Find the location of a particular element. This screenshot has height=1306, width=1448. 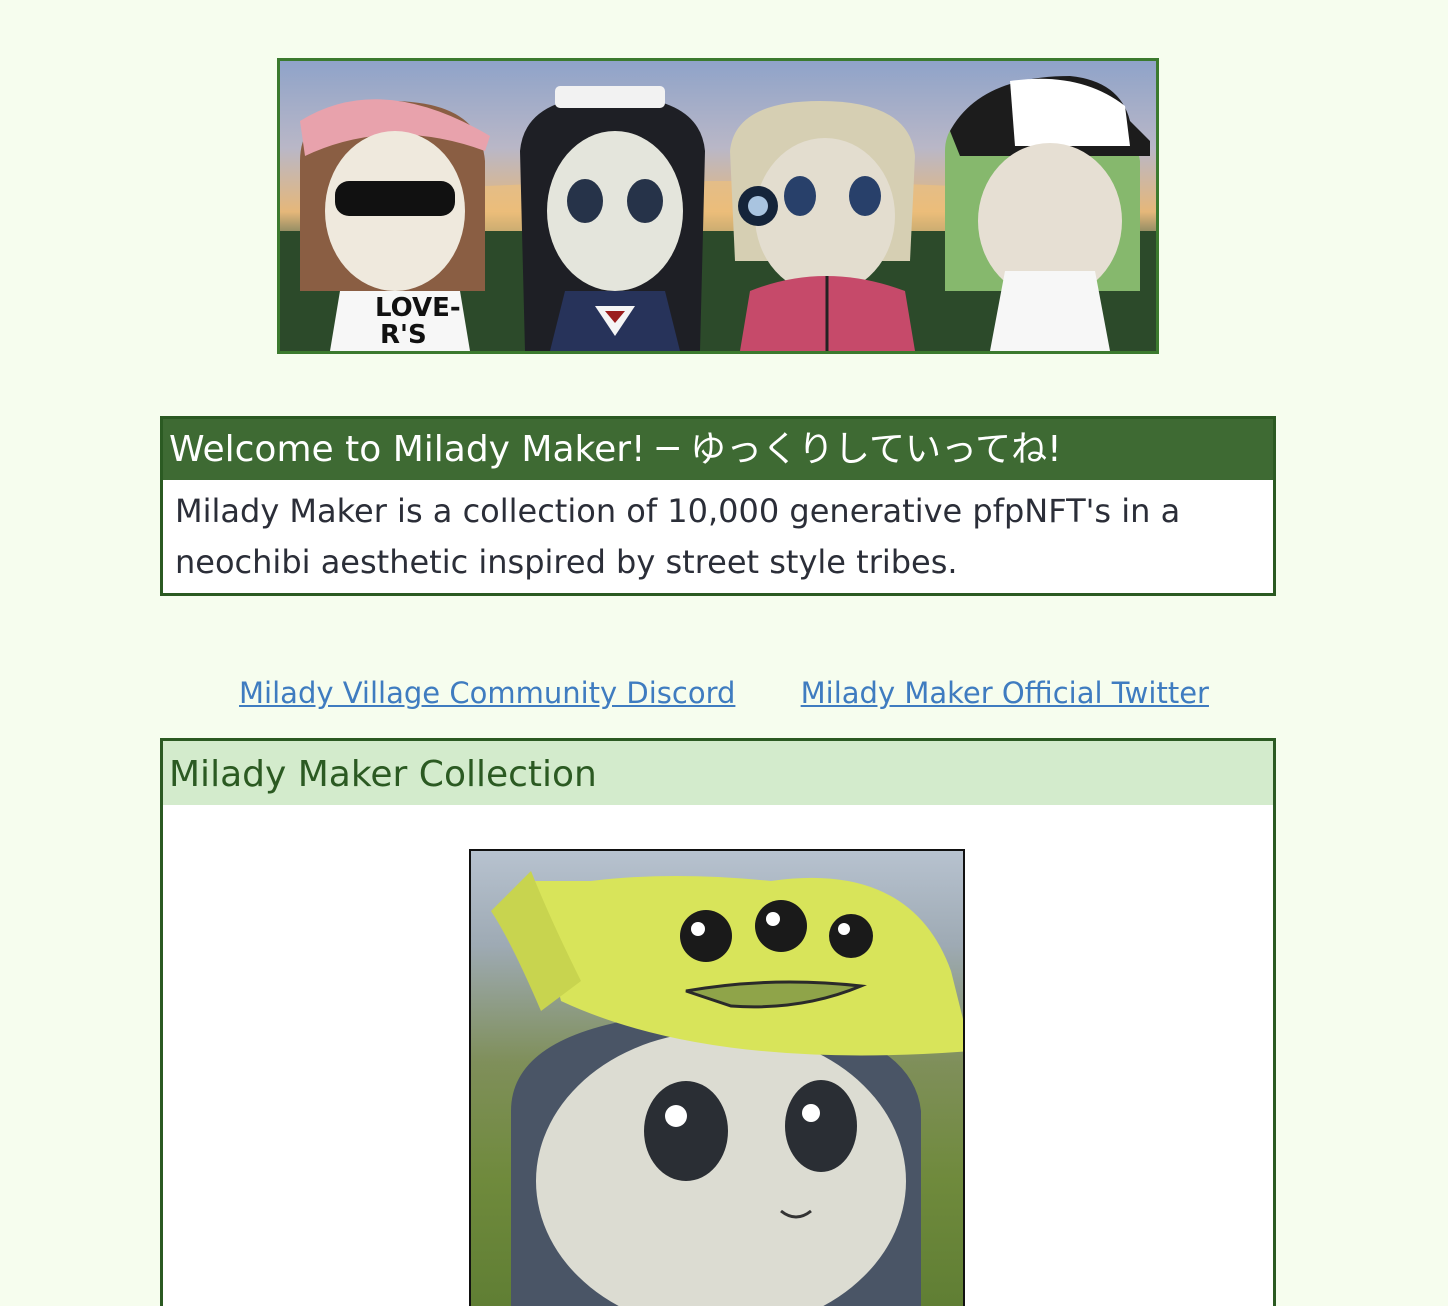

twitter-link: Milady Maker Official Twitter is located at coordinates (1005, 693).